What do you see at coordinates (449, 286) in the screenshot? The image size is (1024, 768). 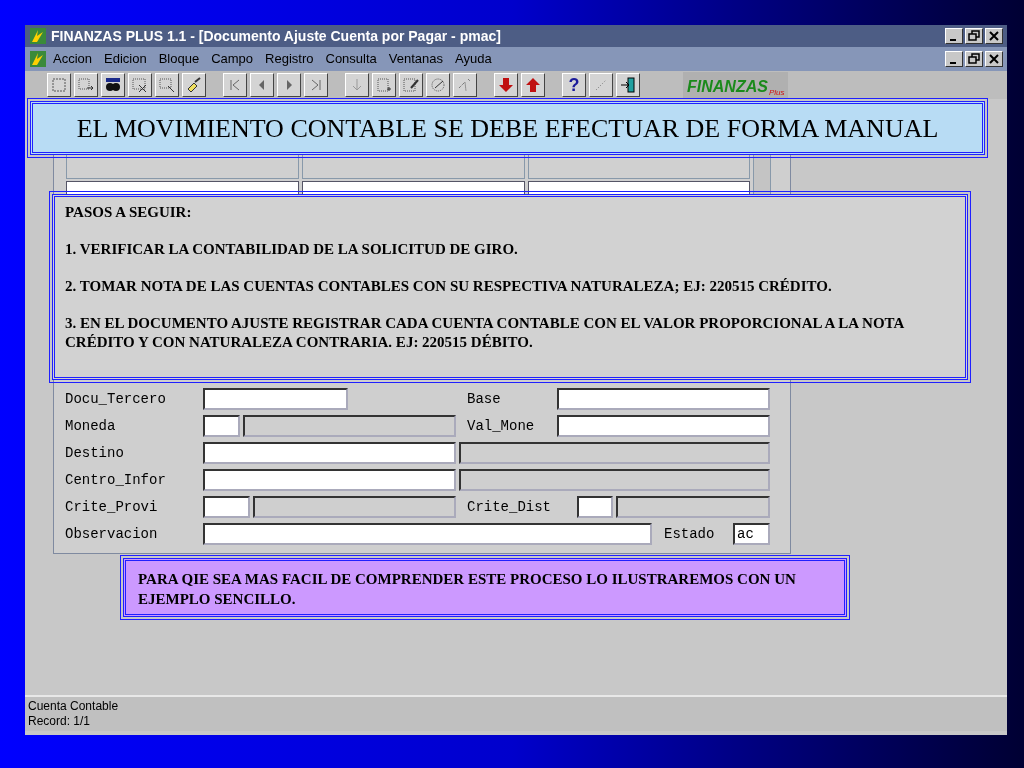 I see `note-text: 2. TOMAR NOTA DE LAS CUENTAS CONTABLES CON SU RESPECTIVA NATURALEZA; EJ: 220515 CRÉDITO.` at bounding box center [449, 286].